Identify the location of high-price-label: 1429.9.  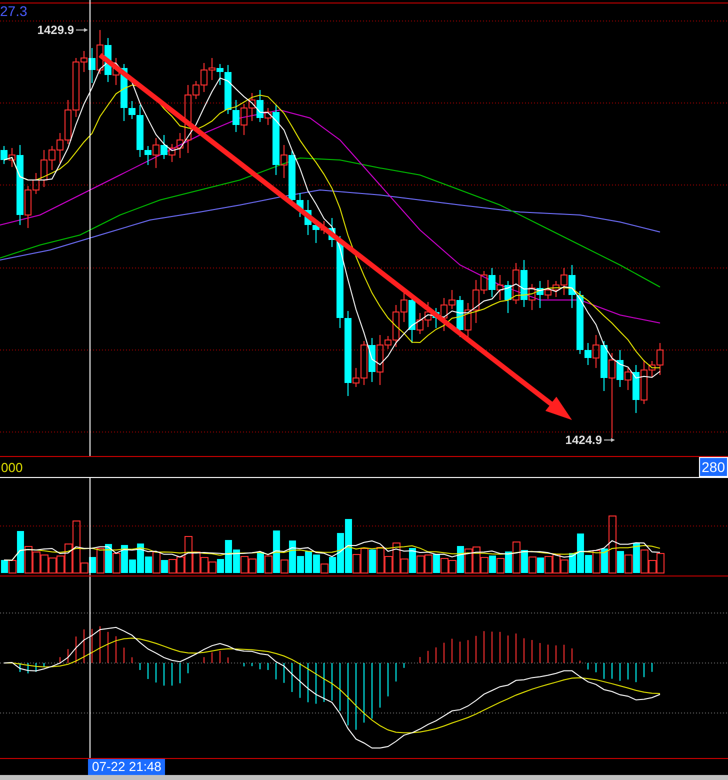
(55, 30).